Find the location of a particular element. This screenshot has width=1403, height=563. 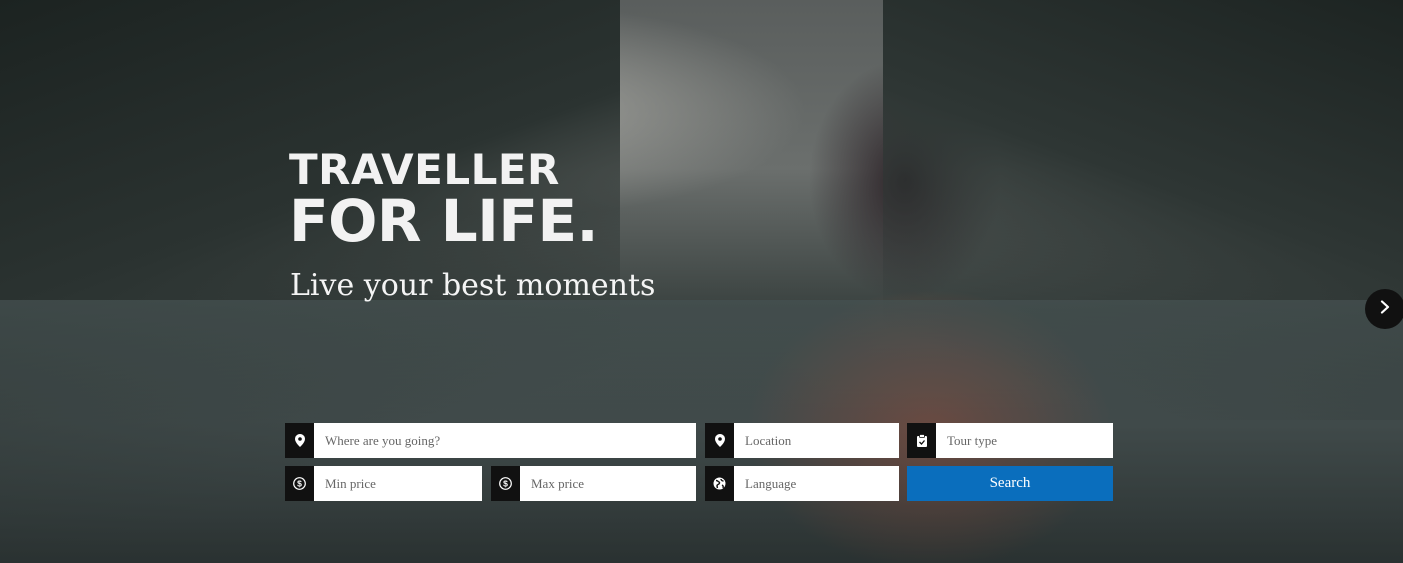

hero-headline: TRAVELLER FOR LIFE. is located at coordinates (444, 200).